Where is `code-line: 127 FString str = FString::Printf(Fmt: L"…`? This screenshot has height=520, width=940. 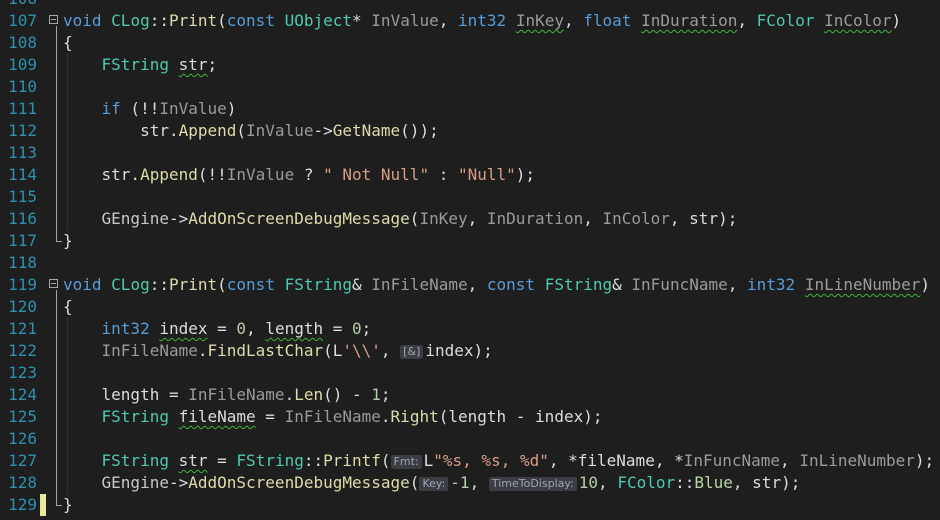
code-line: 127 FString str = FString::Printf(Fmt: L"… is located at coordinates (470, 461).